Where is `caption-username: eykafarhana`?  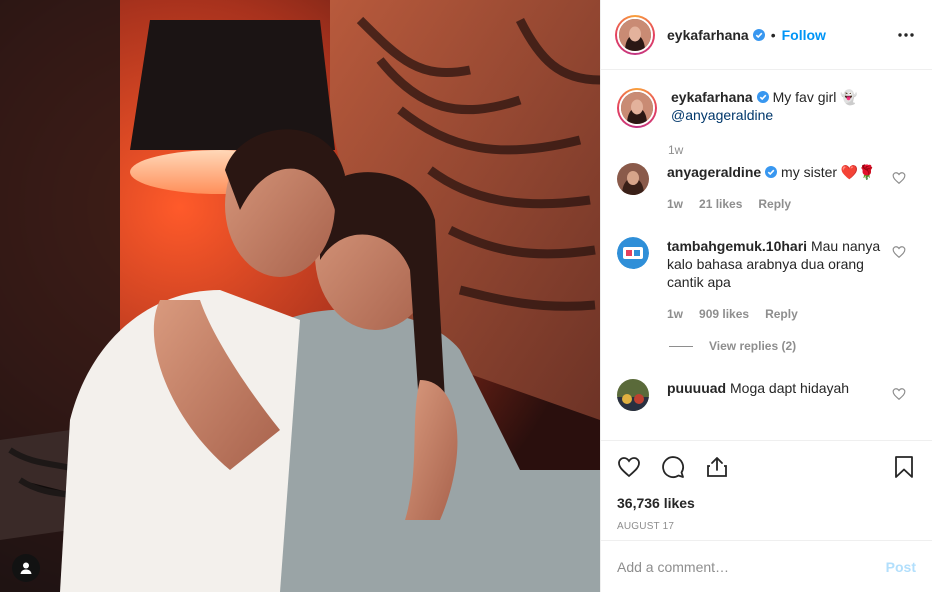 caption-username: eykafarhana is located at coordinates (712, 97).